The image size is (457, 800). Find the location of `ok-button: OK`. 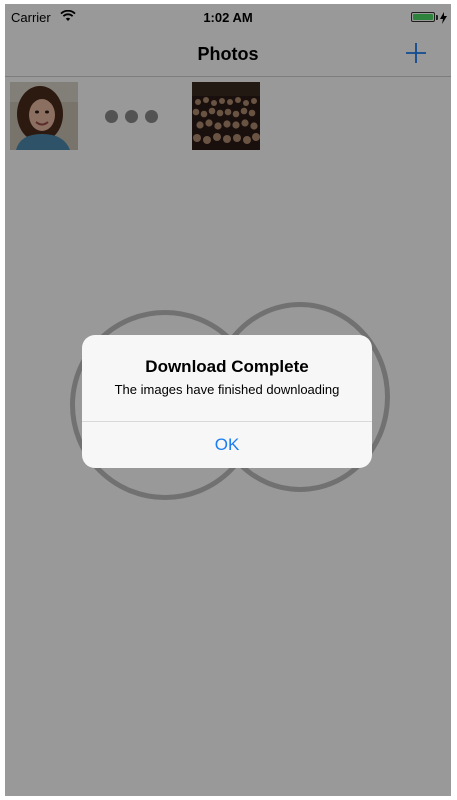

ok-button: OK is located at coordinates (227, 445).